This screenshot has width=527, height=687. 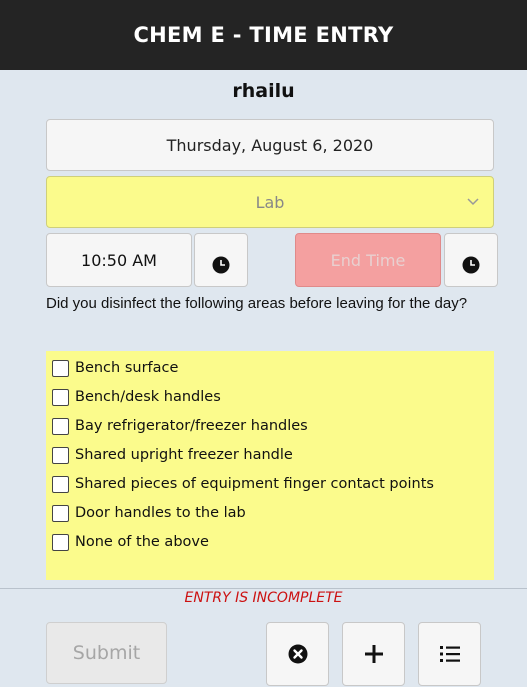 I want to click on start-time-field: 10:50 AM, so click(x=119, y=260).